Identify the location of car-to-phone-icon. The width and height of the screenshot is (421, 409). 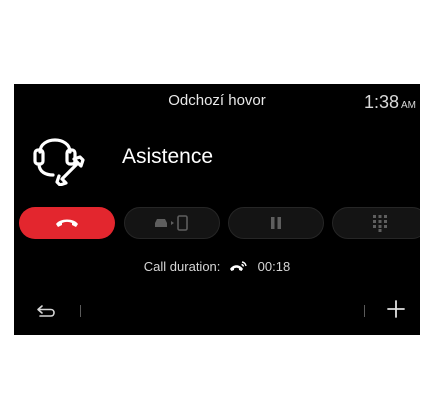
(171, 223).